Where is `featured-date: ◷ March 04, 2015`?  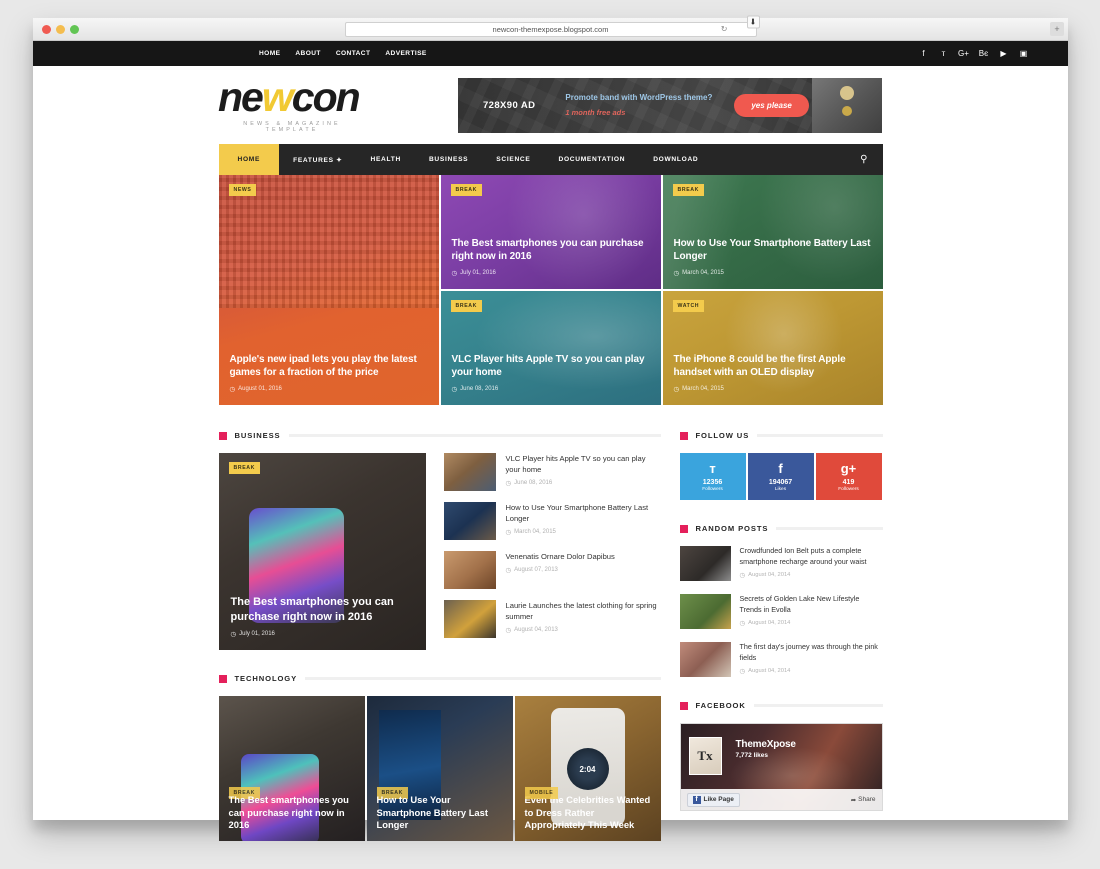 featured-date: ◷ March 04, 2015 is located at coordinates (773, 389).